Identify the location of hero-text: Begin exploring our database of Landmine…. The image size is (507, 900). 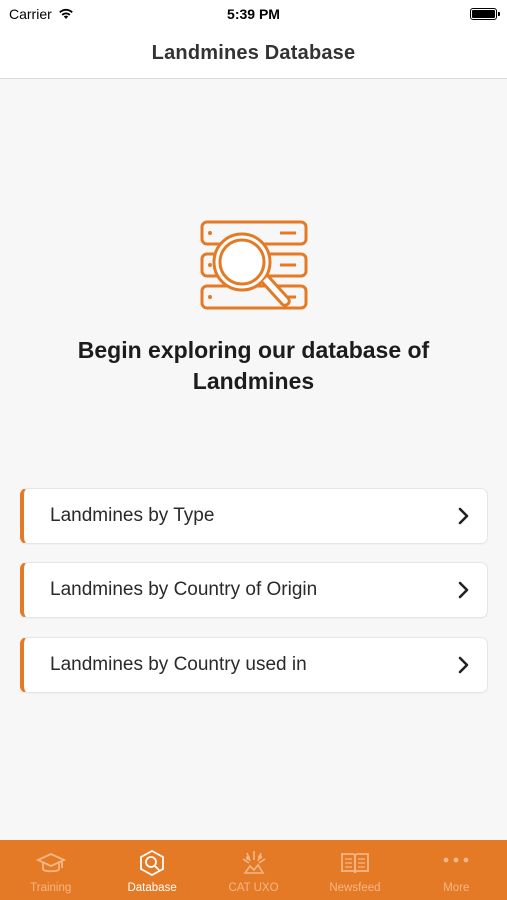
(253, 365).